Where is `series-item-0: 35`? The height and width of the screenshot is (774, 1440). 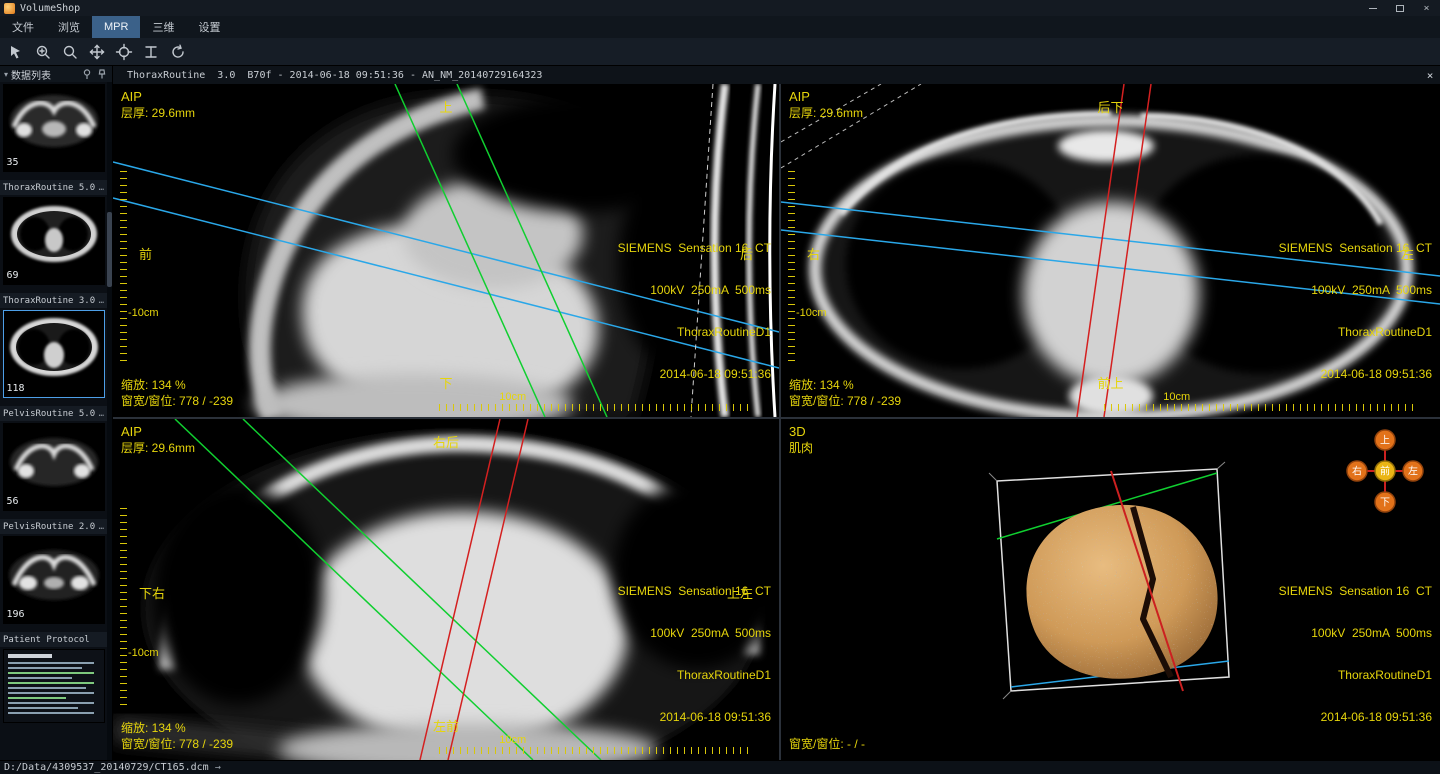 series-item-0: 35 is located at coordinates (53, 128).